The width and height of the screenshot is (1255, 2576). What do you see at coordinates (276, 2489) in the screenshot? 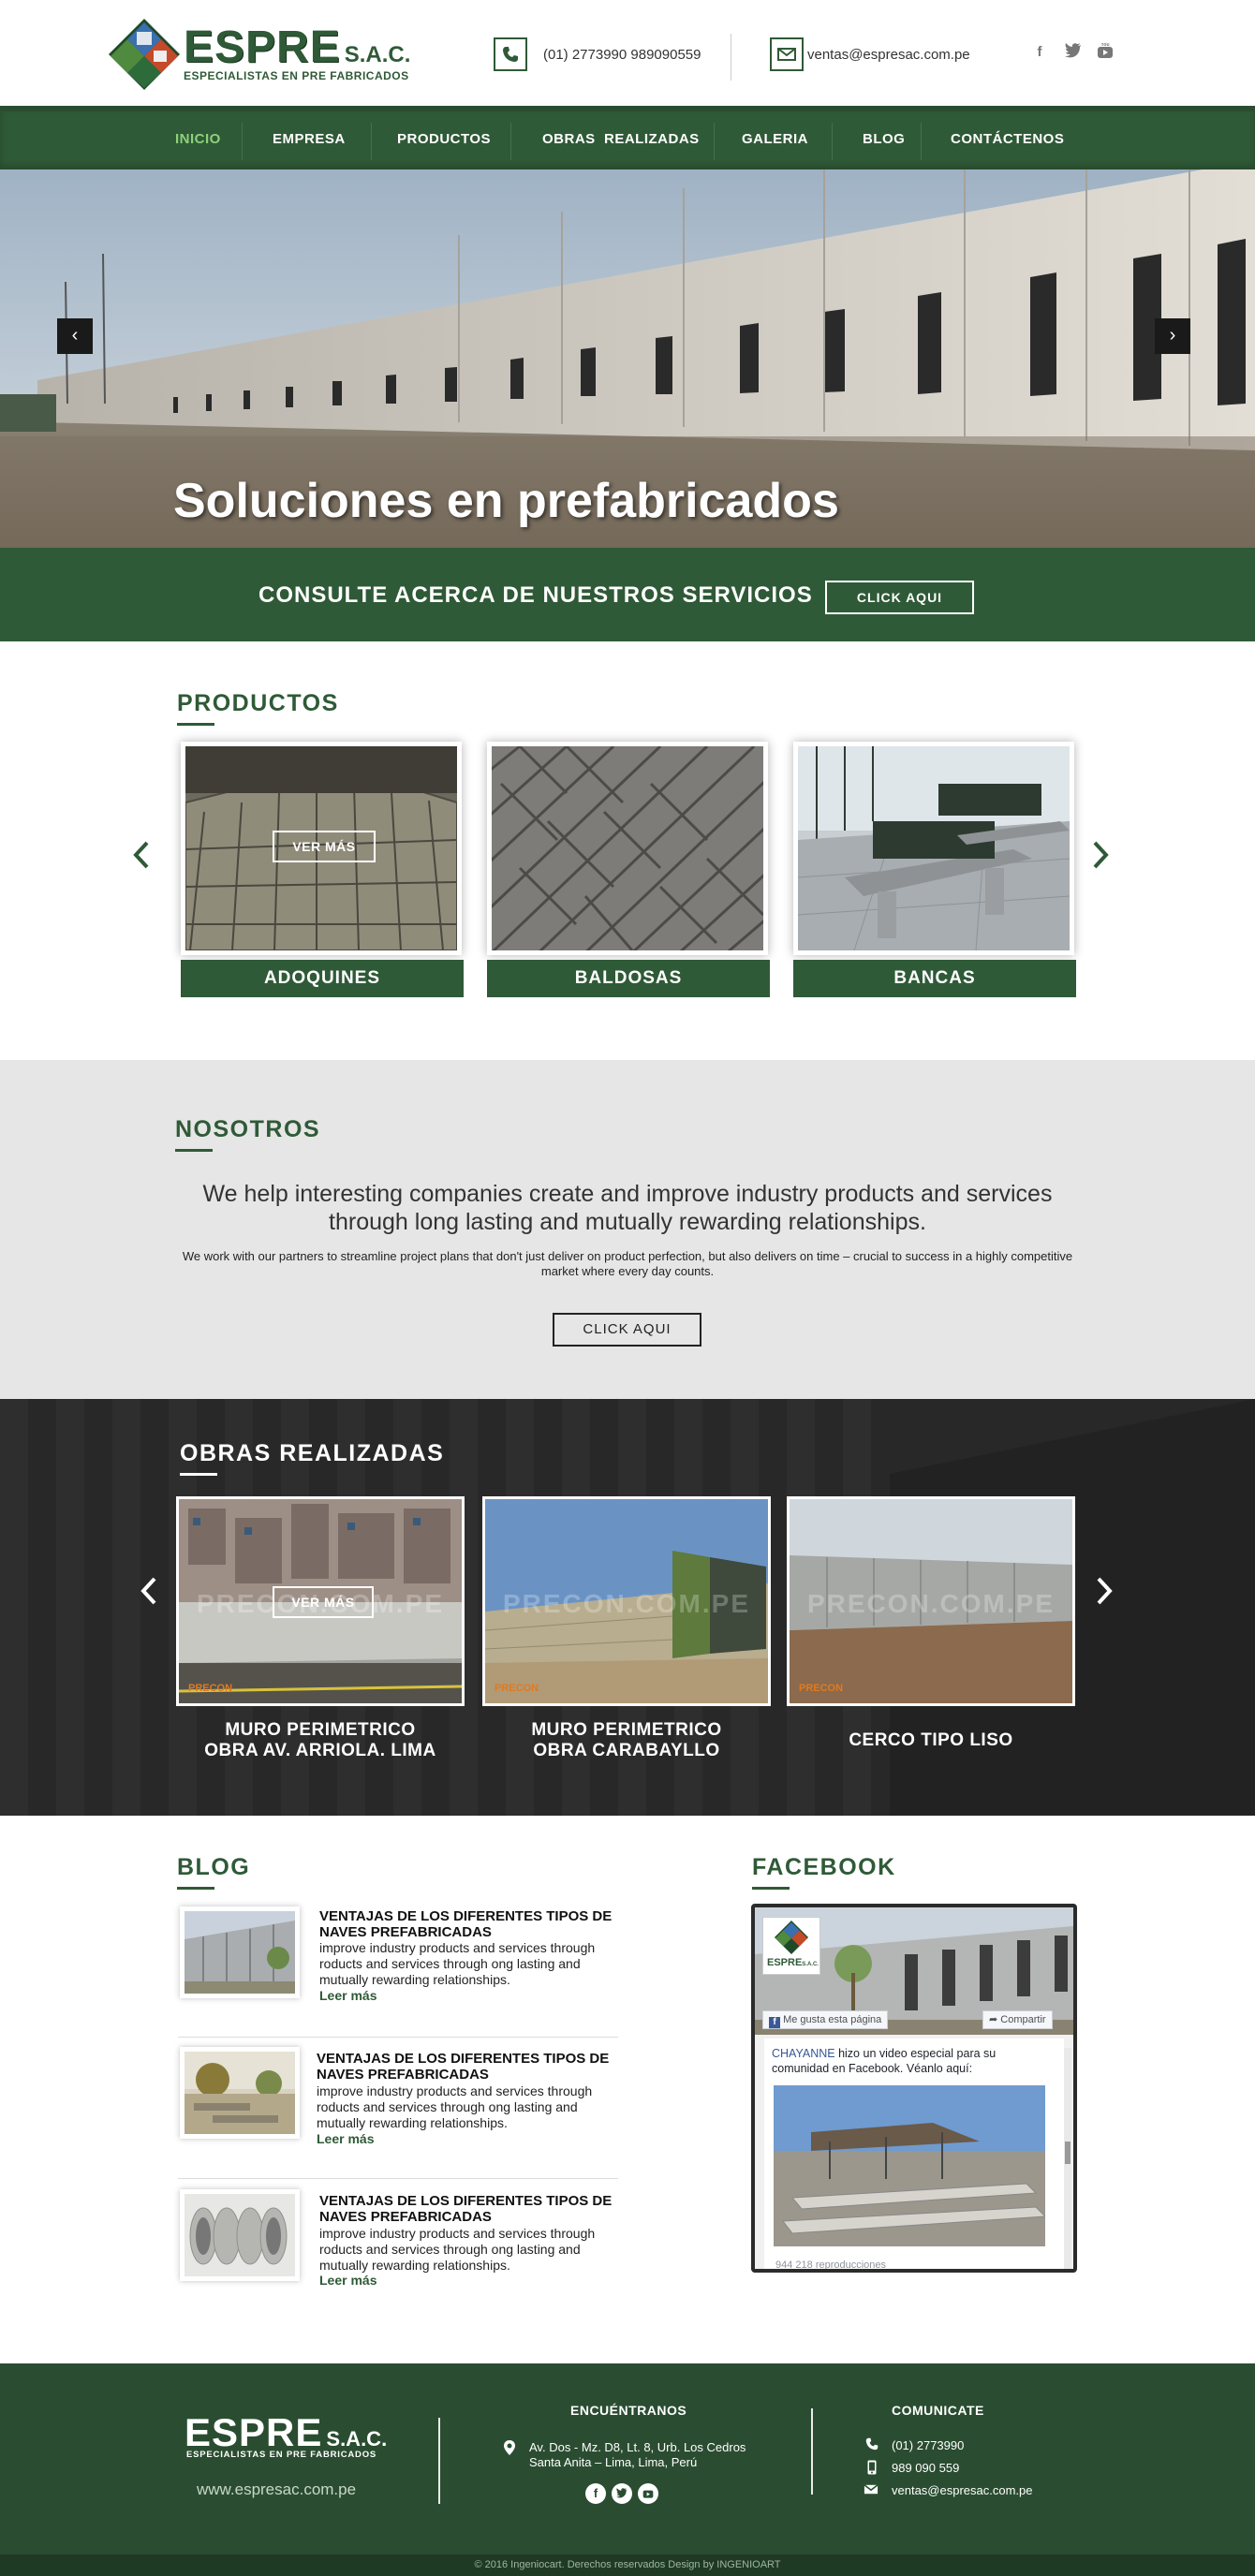
I see `footer-website: www.espresac.com.pe` at bounding box center [276, 2489].